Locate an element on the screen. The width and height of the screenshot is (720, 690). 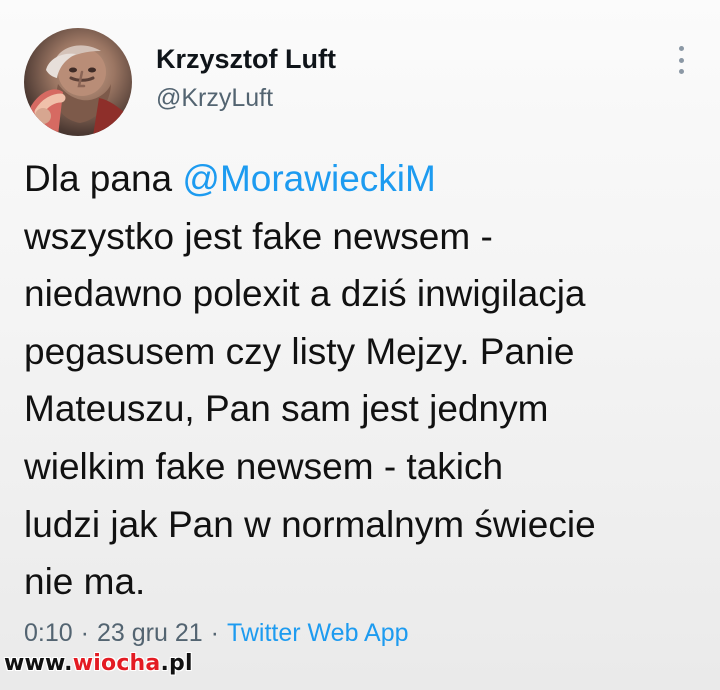
mention-link: @MorawieckiM is located at coordinates (308, 178).